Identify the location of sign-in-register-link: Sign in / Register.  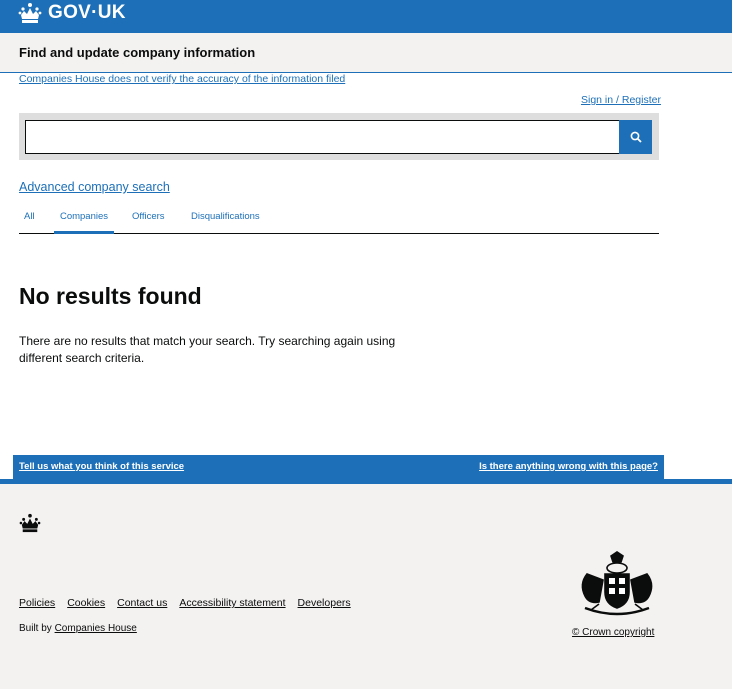
(621, 100).